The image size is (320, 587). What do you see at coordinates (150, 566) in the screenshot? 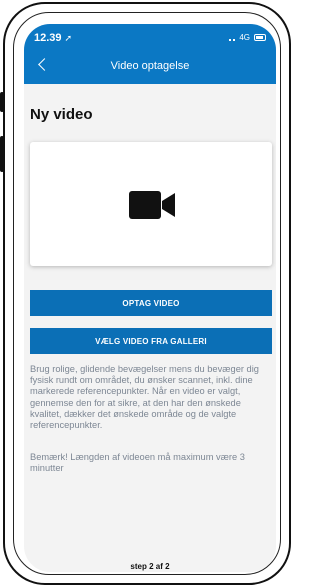
I see `step-indicator: step 2 af 2` at bounding box center [150, 566].